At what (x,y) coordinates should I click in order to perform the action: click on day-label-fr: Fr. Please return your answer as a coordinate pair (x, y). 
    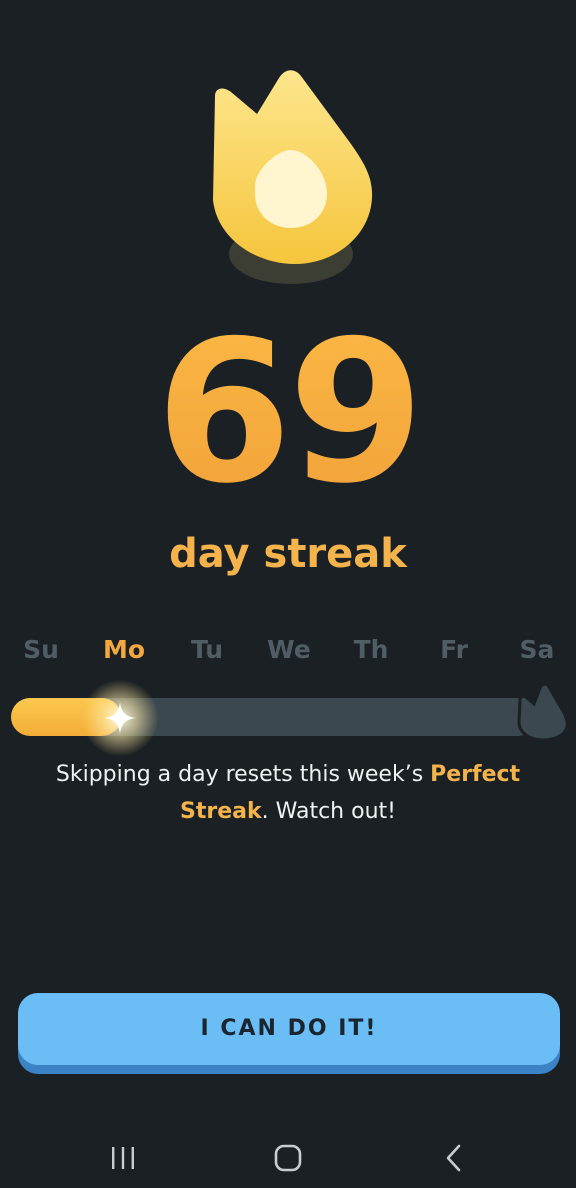
    Looking at the image, I should click on (454, 649).